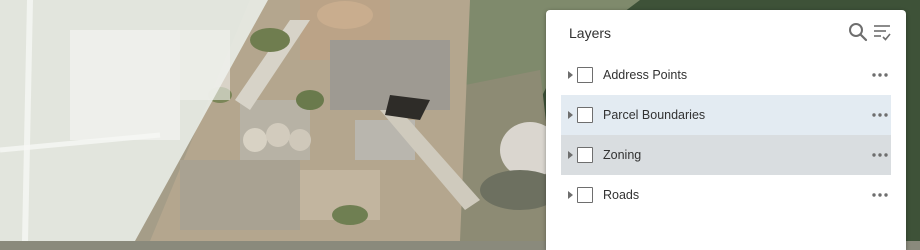  Describe the element at coordinates (622, 155) in the screenshot. I see `layer-label: Zoning` at that location.